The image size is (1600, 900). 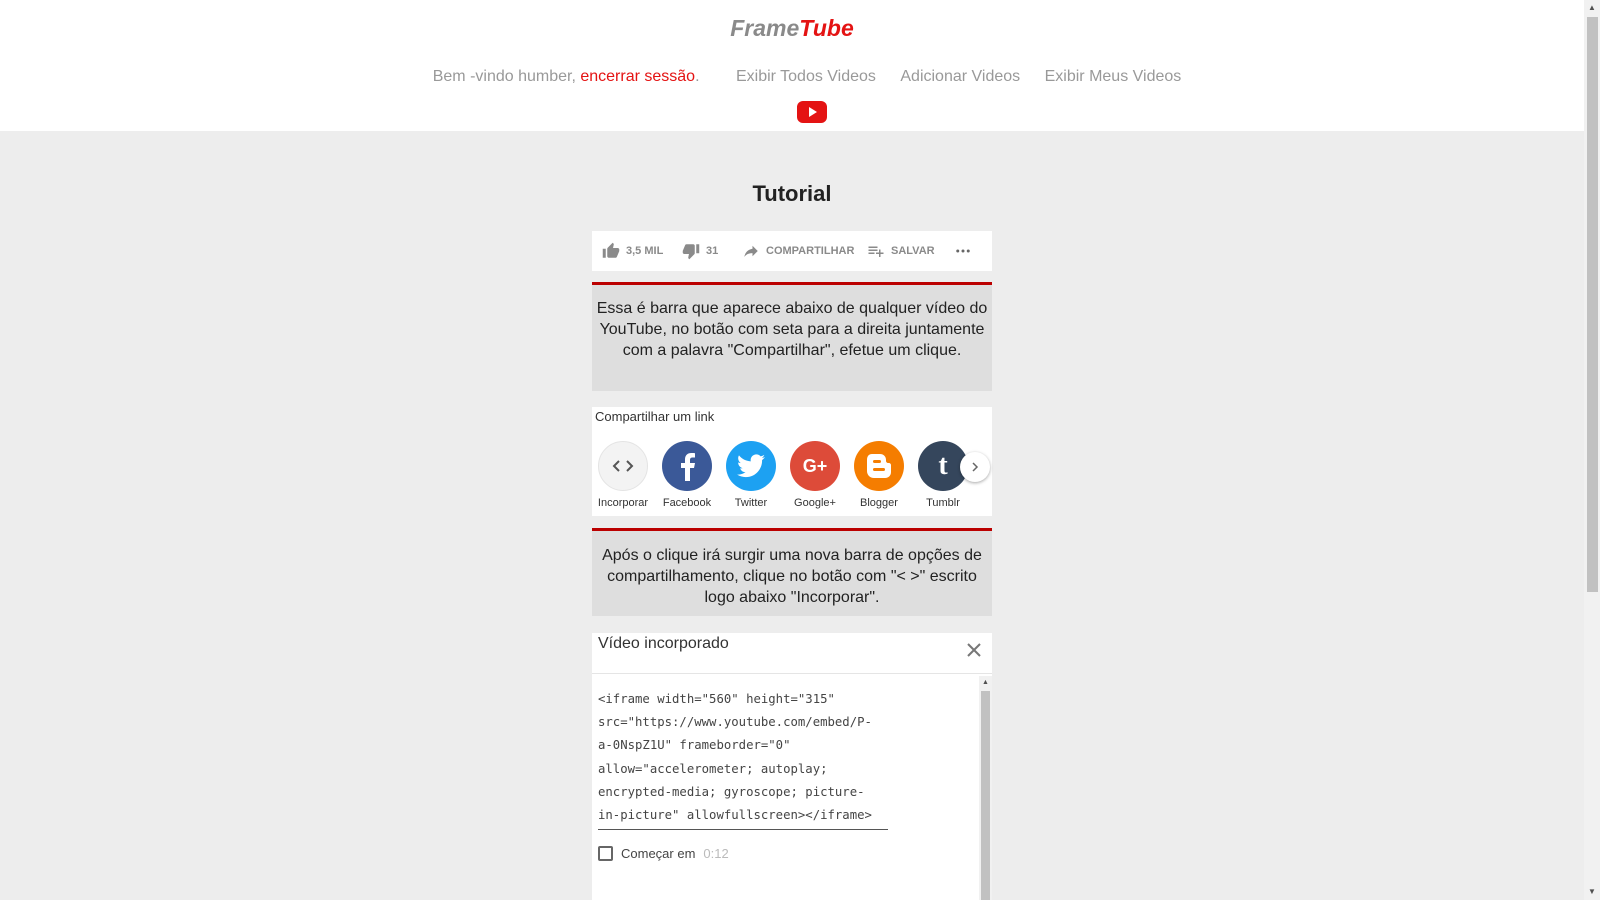 What do you see at coordinates (506, 76) in the screenshot?
I see `welcome-text: Bem -vindo humber,` at bounding box center [506, 76].